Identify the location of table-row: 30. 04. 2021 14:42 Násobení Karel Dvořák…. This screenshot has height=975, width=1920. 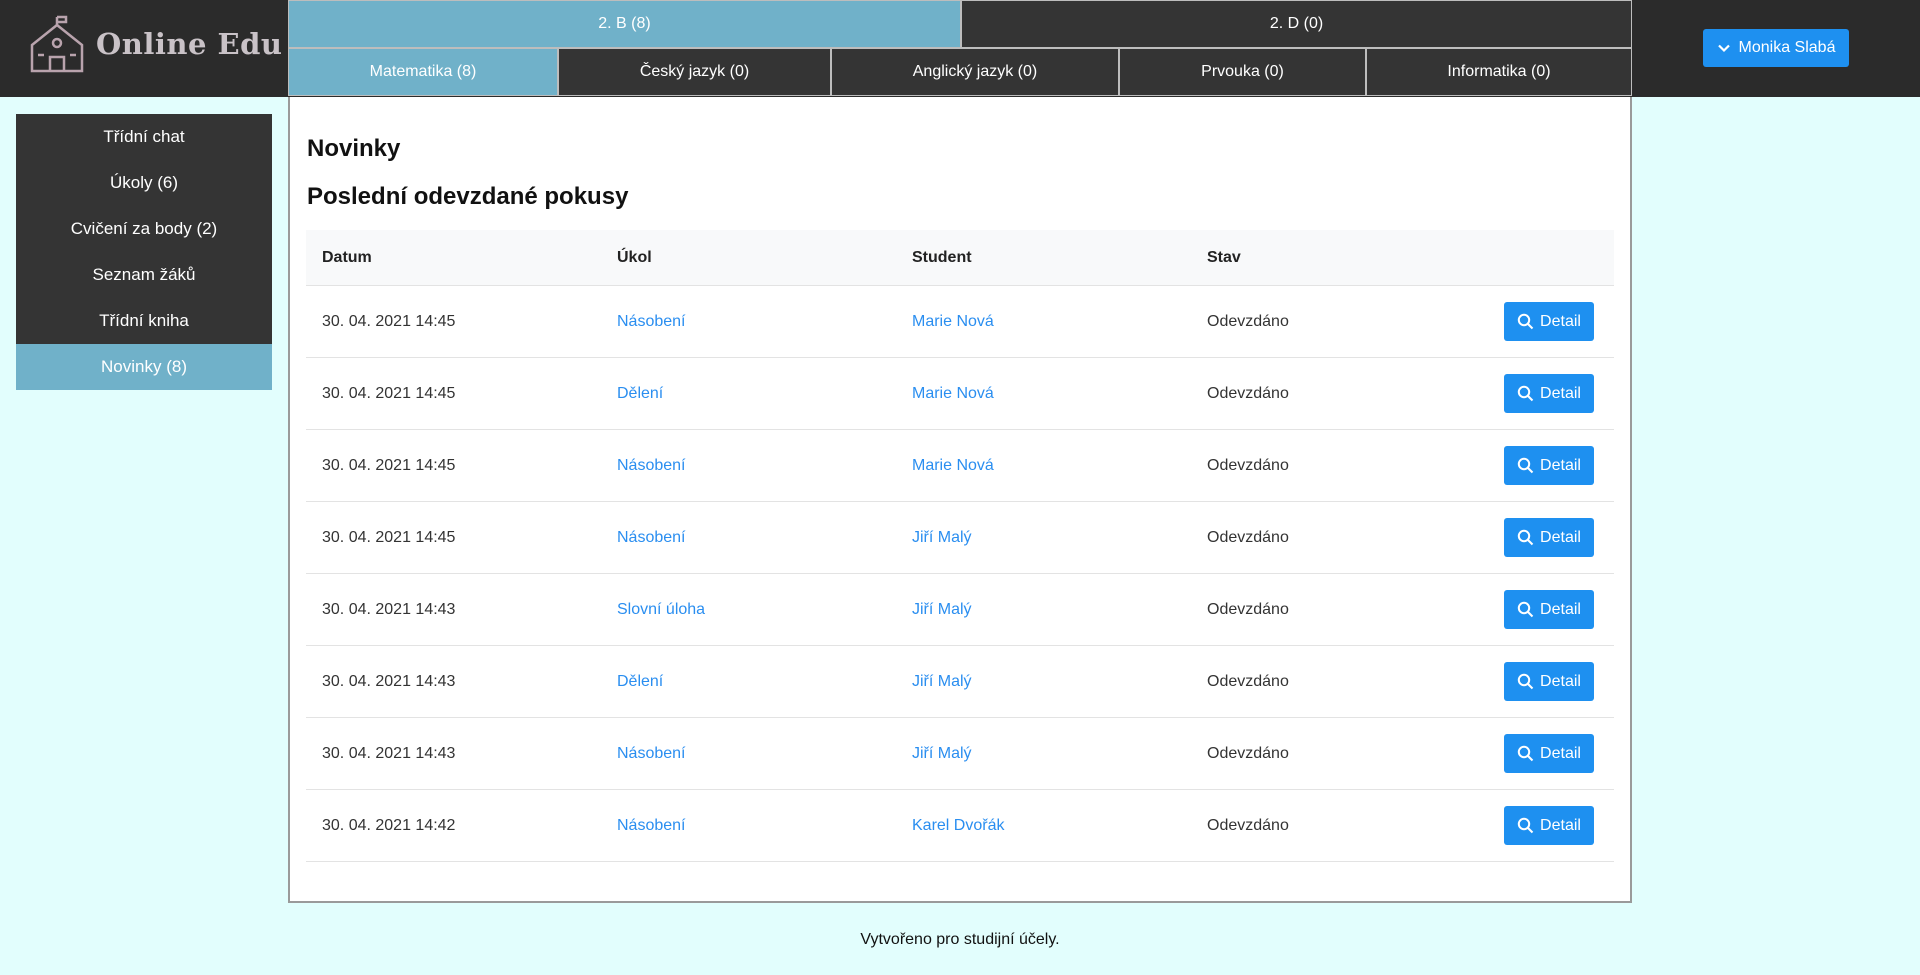
(960, 826).